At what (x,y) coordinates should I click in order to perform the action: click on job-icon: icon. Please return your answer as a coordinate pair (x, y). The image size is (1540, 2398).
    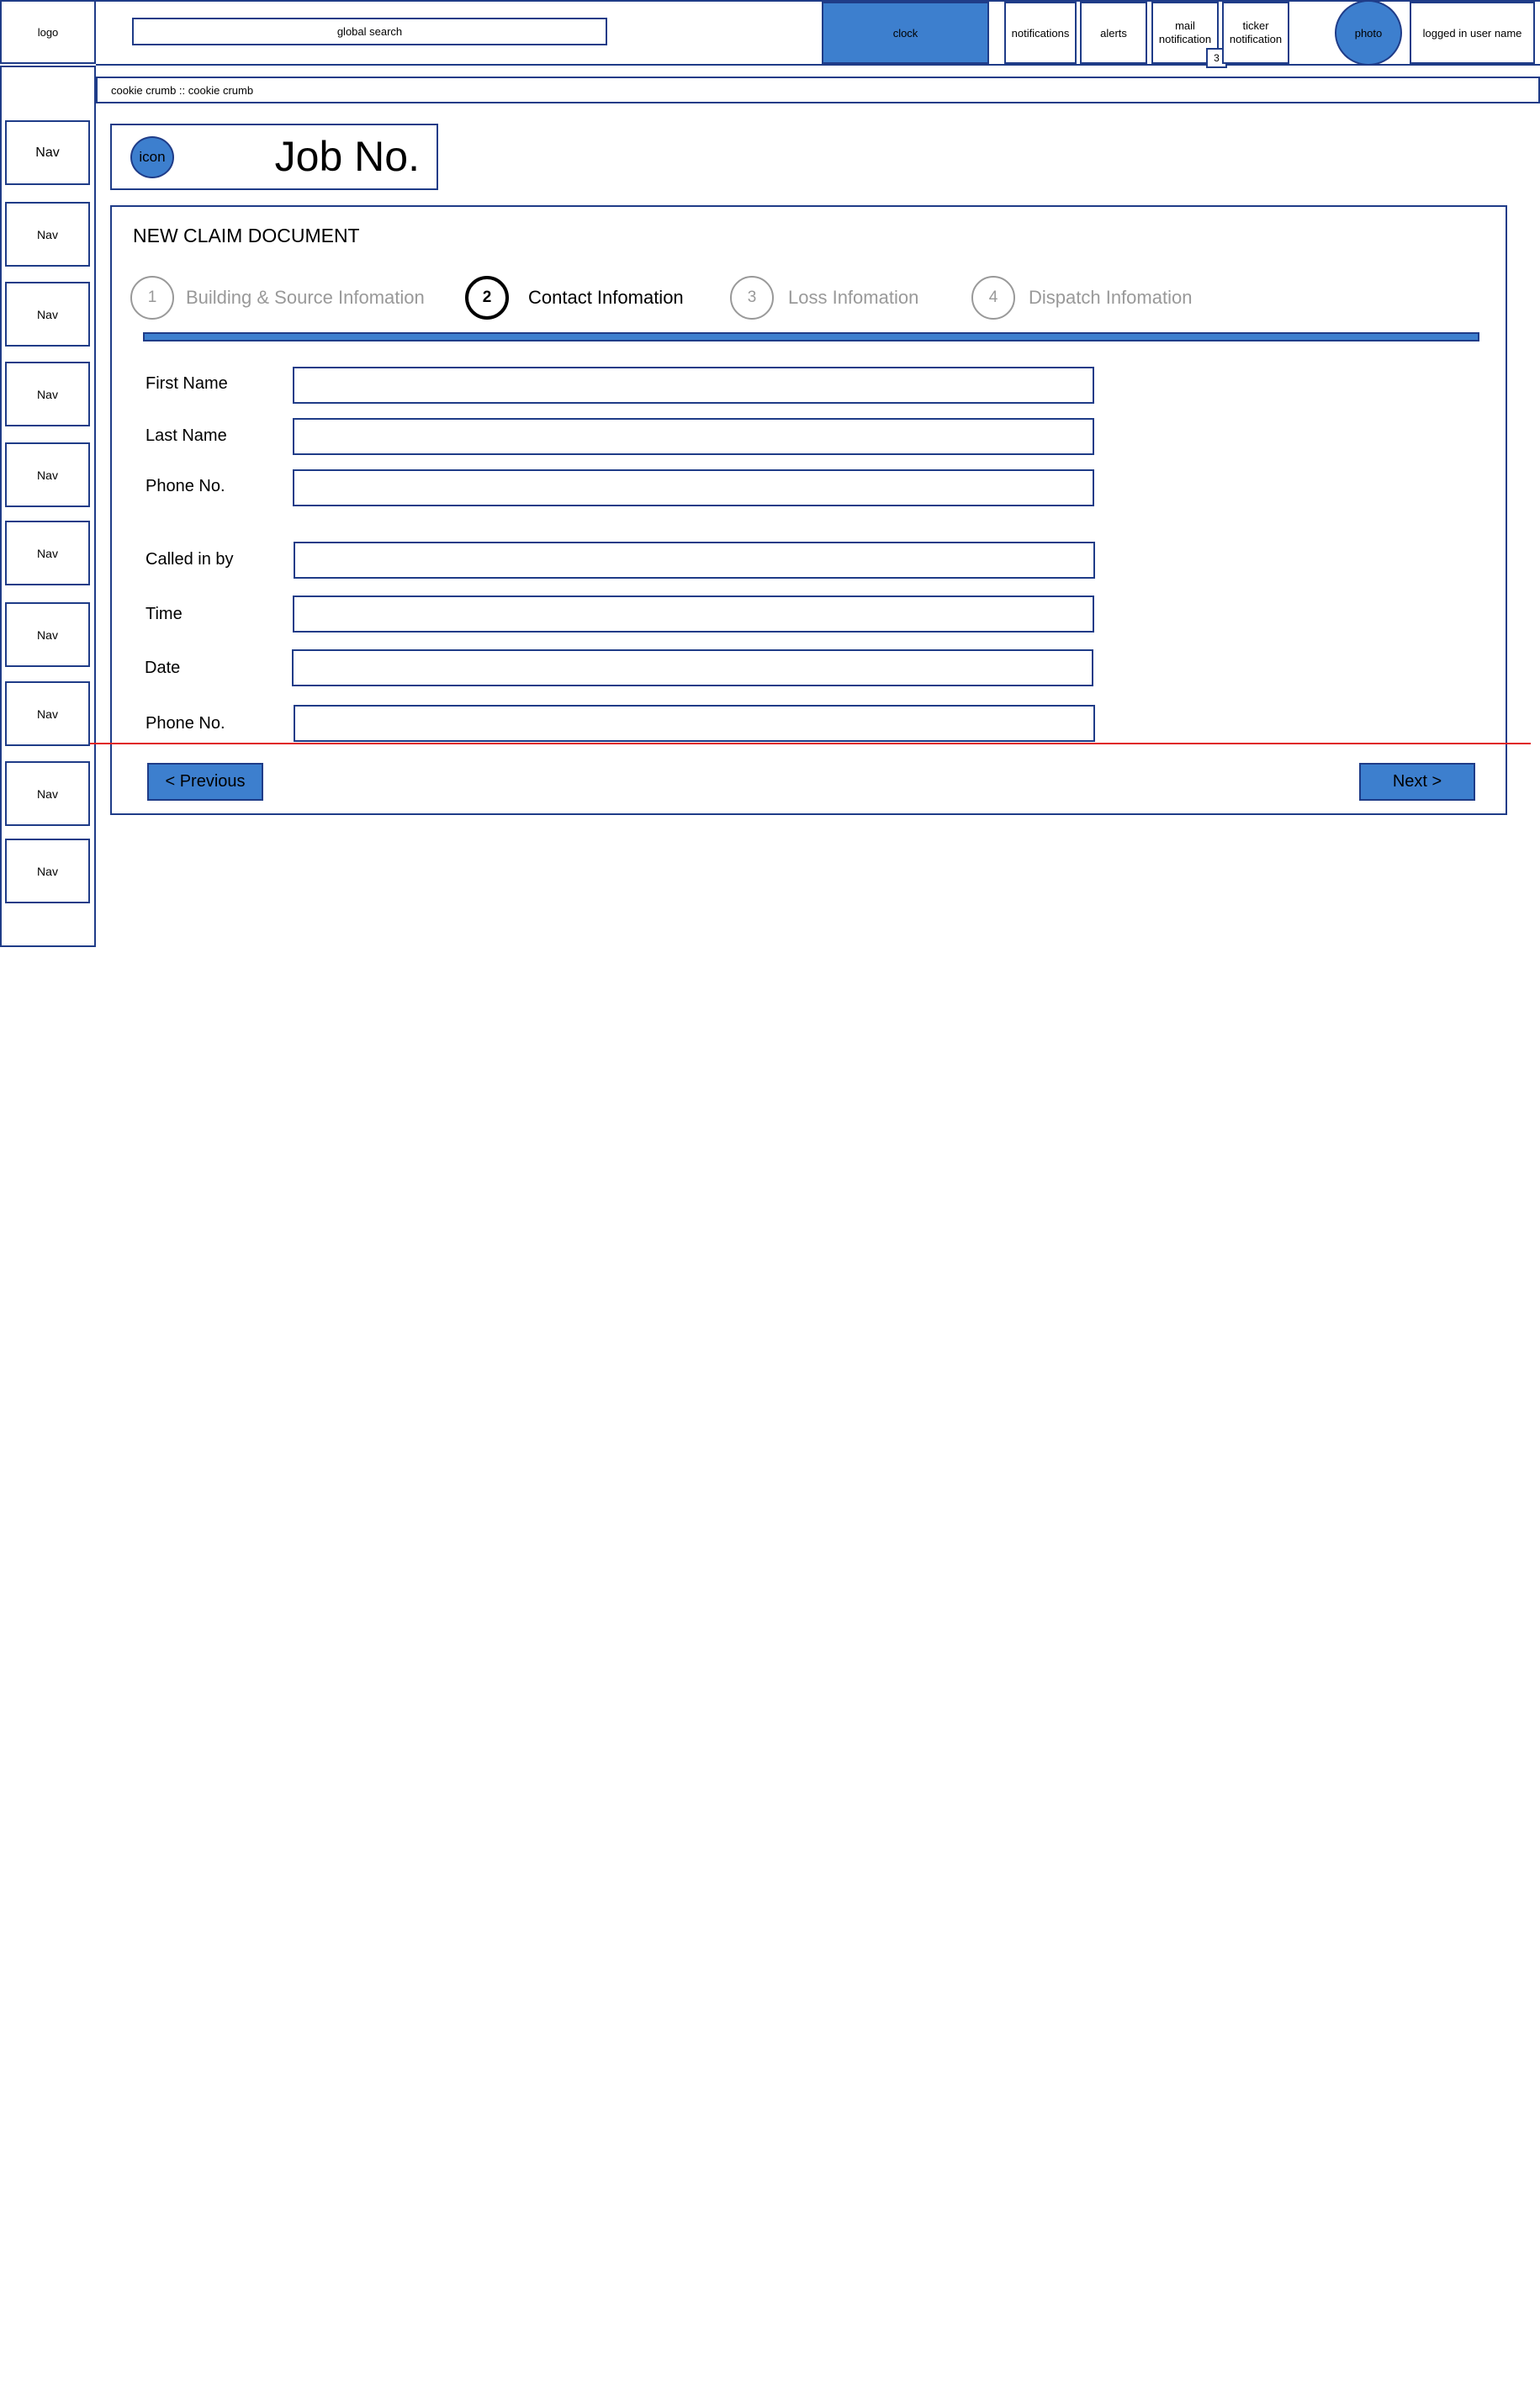
    Looking at the image, I should click on (152, 157).